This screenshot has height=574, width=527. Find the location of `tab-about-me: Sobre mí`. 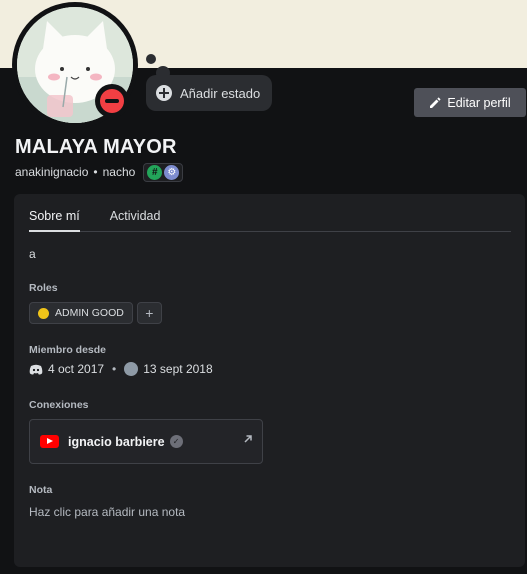

tab-about-me: Sobre mí is located at coordinates (54, 218).